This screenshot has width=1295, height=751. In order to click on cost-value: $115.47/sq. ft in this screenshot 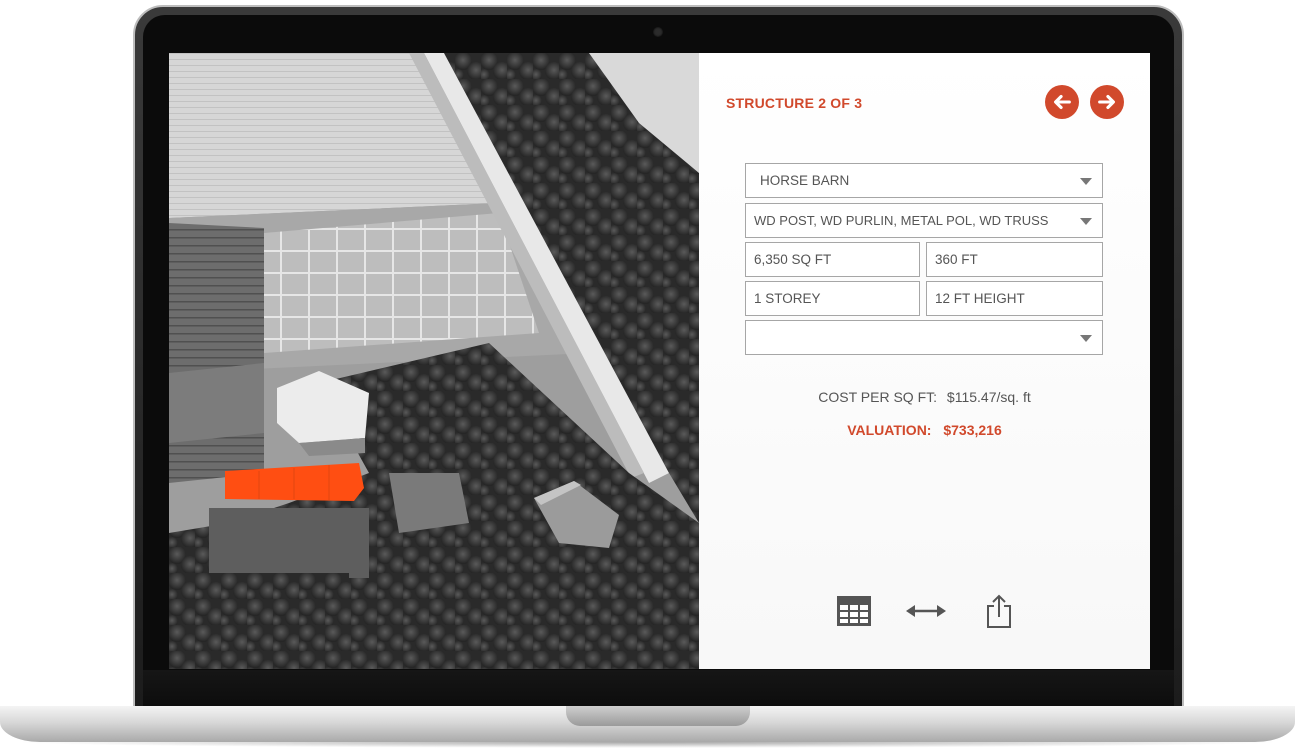, I will do `click(988, 397)`.